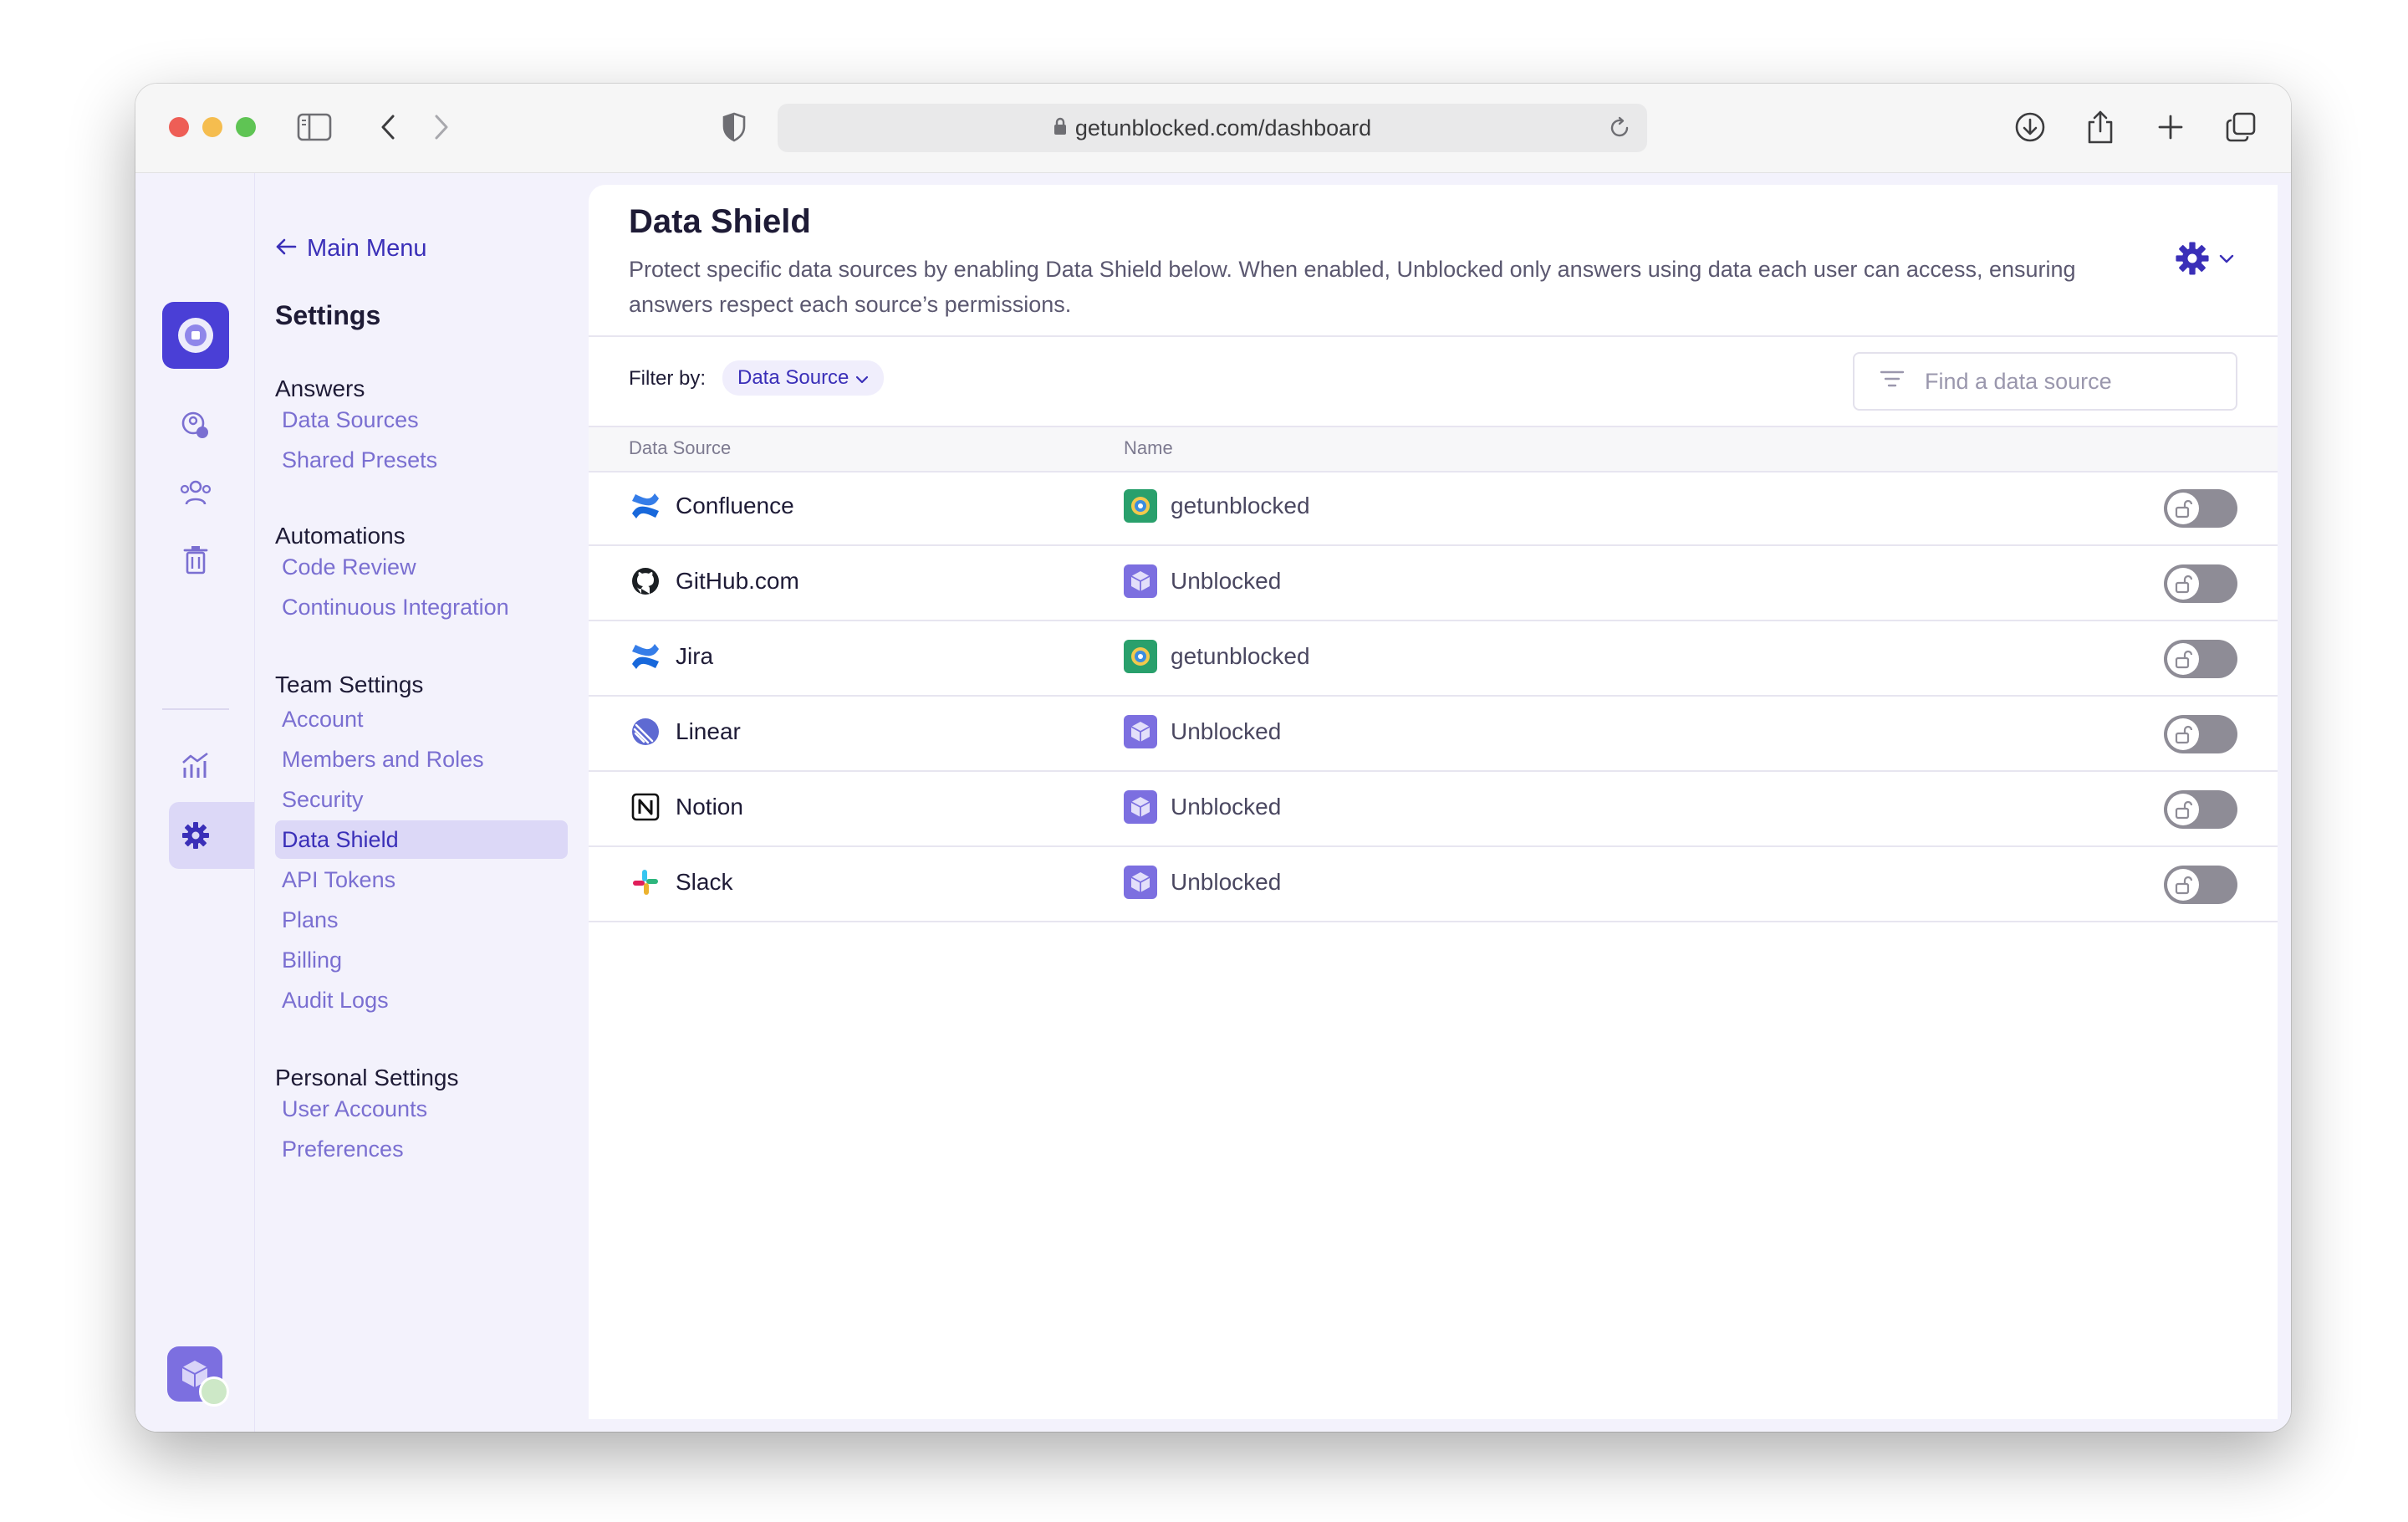 This screenshot has height=1522, width=2408. I want to click on sidebar-item-account: Account, so click(422, 719).